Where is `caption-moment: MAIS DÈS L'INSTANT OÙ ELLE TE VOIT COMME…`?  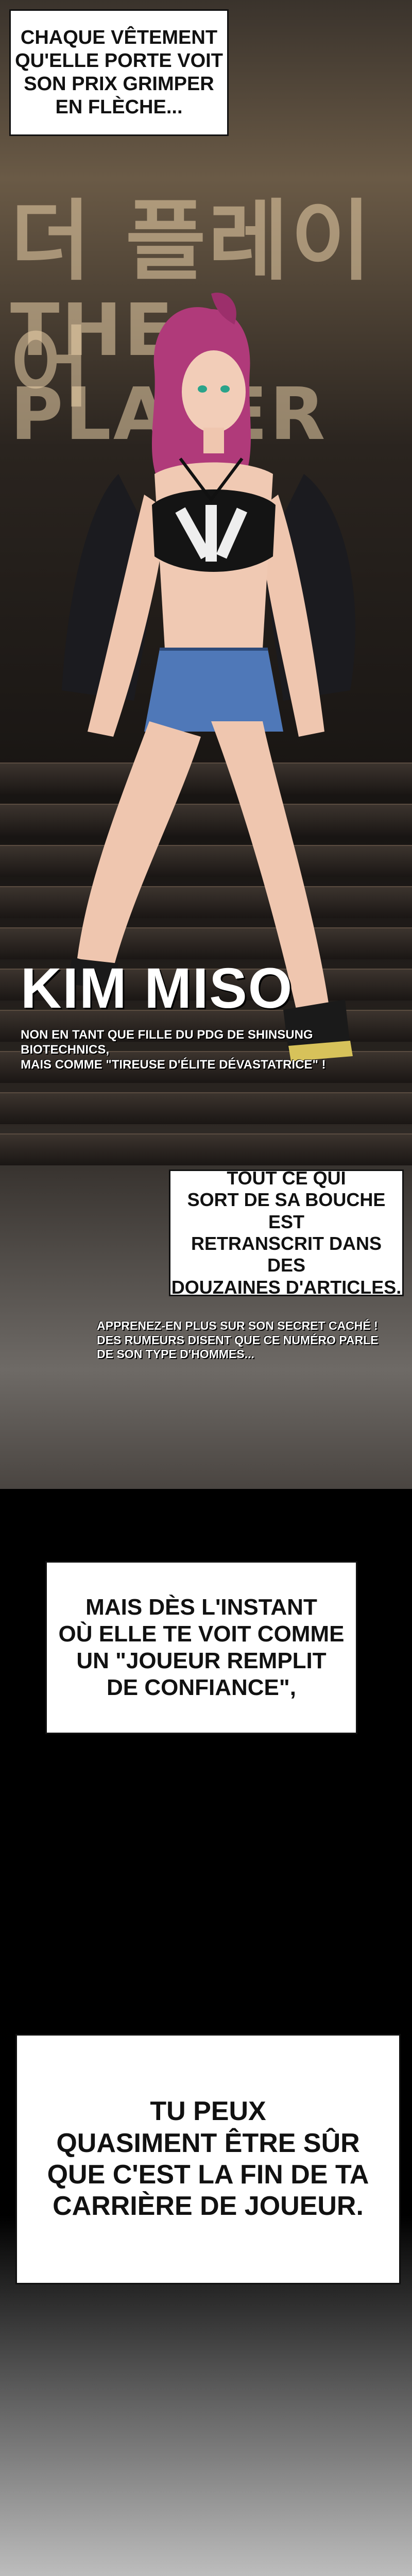
caption-moment: MAIS DÈS L'INSTANT OÙ ELLE TE VOIT COMME… is located at coordinates (201, 1647).